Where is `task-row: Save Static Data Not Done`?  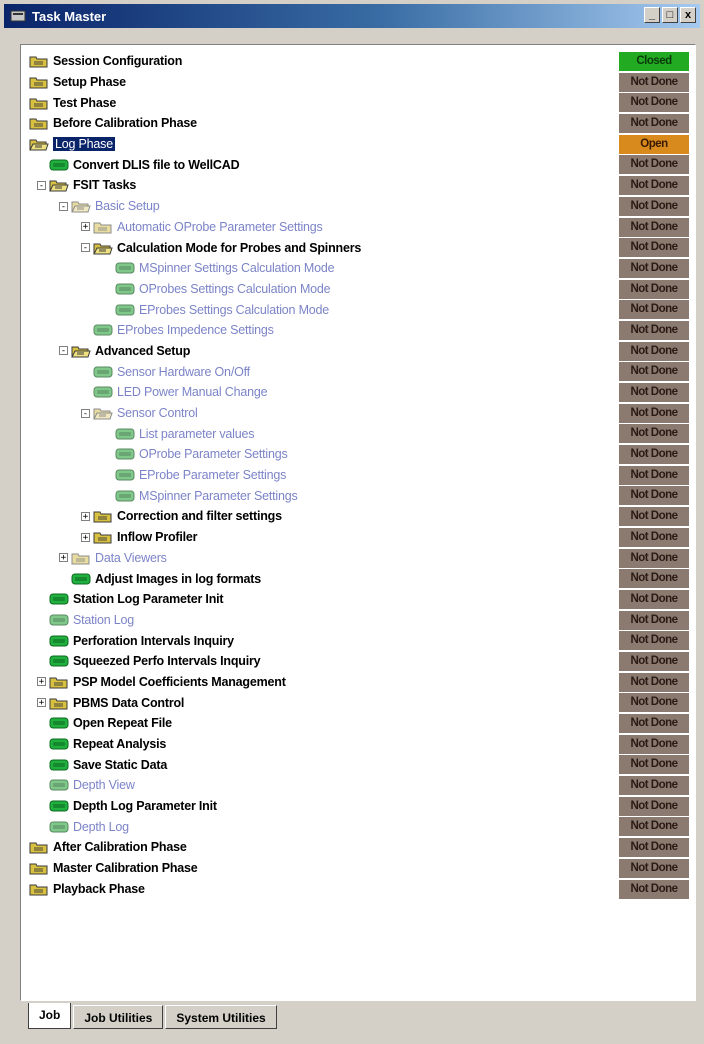
task-row: Save Static Data Not Done is located at coordinates (358, 764).